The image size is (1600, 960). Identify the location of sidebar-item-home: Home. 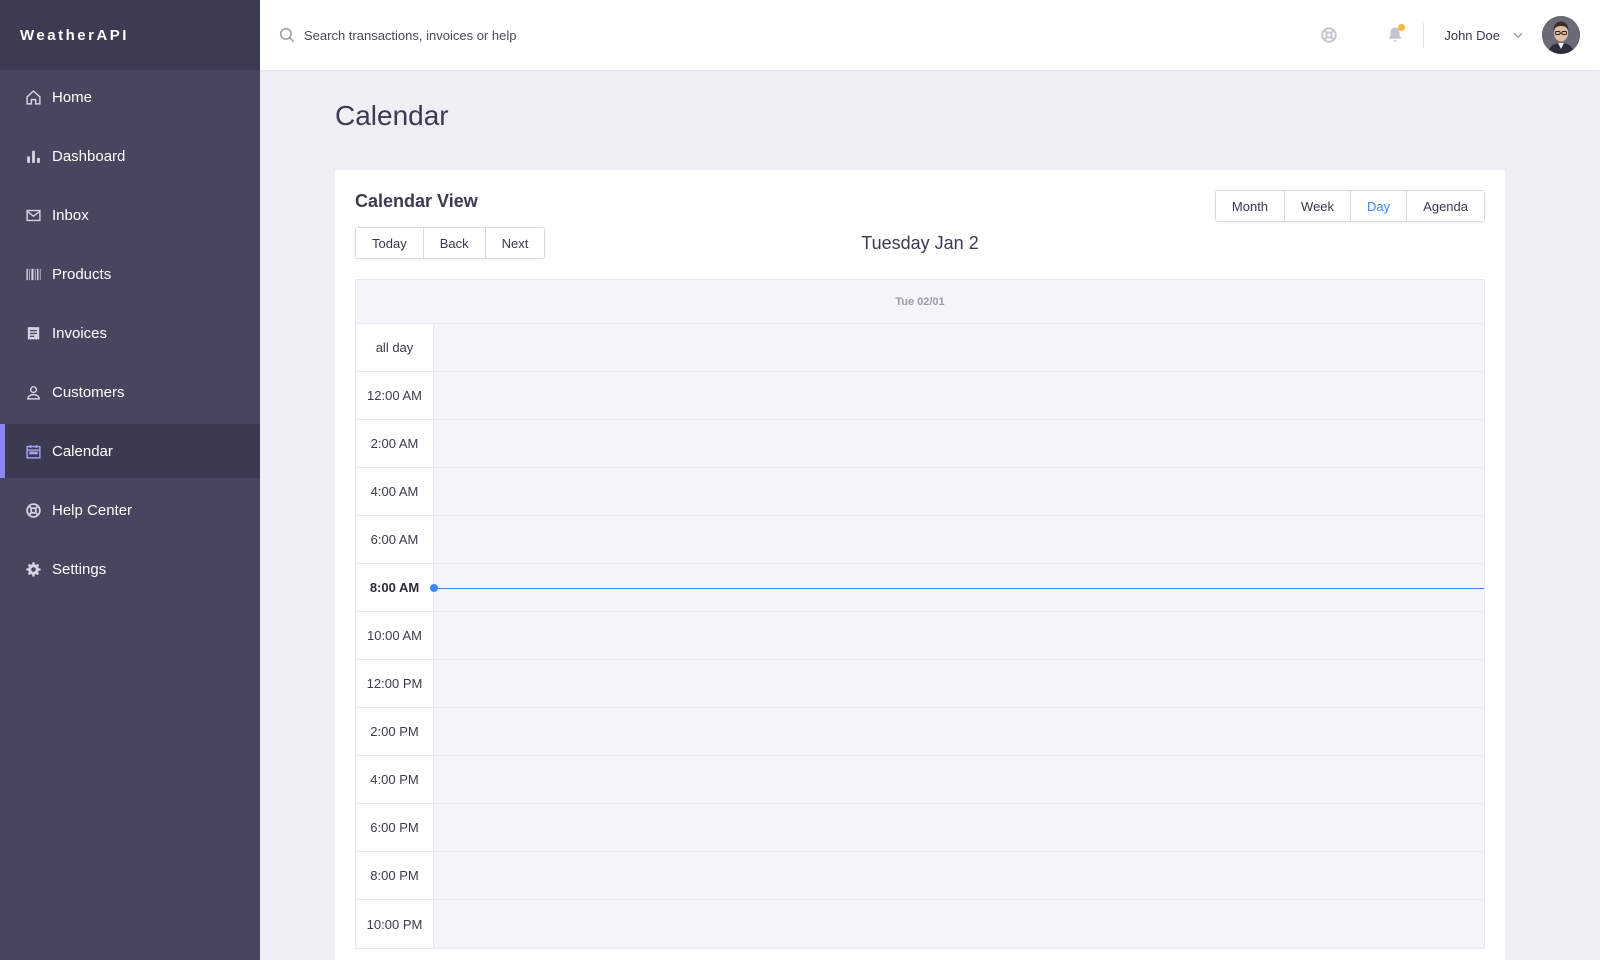
(130, 97).